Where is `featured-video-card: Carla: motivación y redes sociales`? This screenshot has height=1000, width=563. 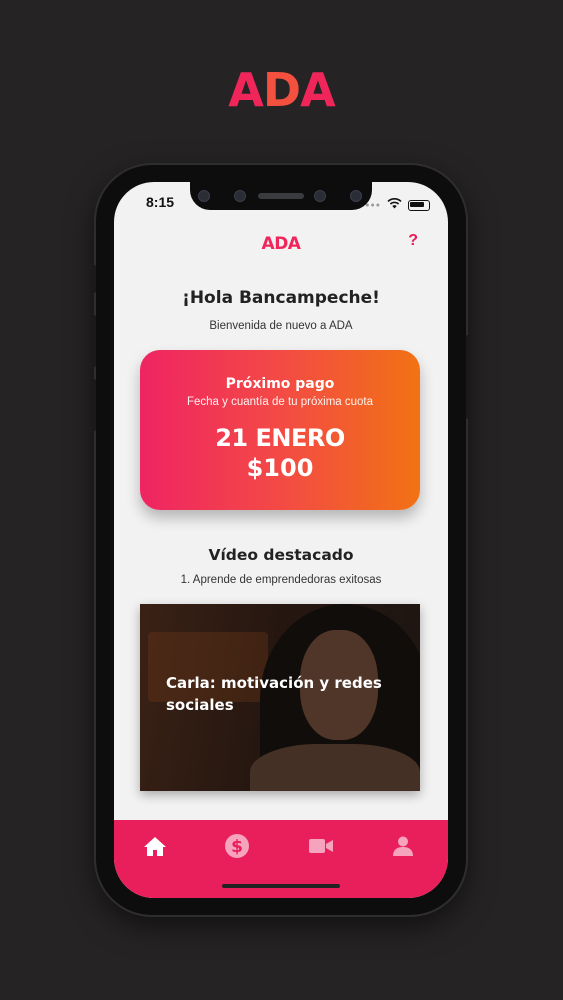
featured-video-card: Carla: motivación y redes sociales is located at coordinates (280, 697).